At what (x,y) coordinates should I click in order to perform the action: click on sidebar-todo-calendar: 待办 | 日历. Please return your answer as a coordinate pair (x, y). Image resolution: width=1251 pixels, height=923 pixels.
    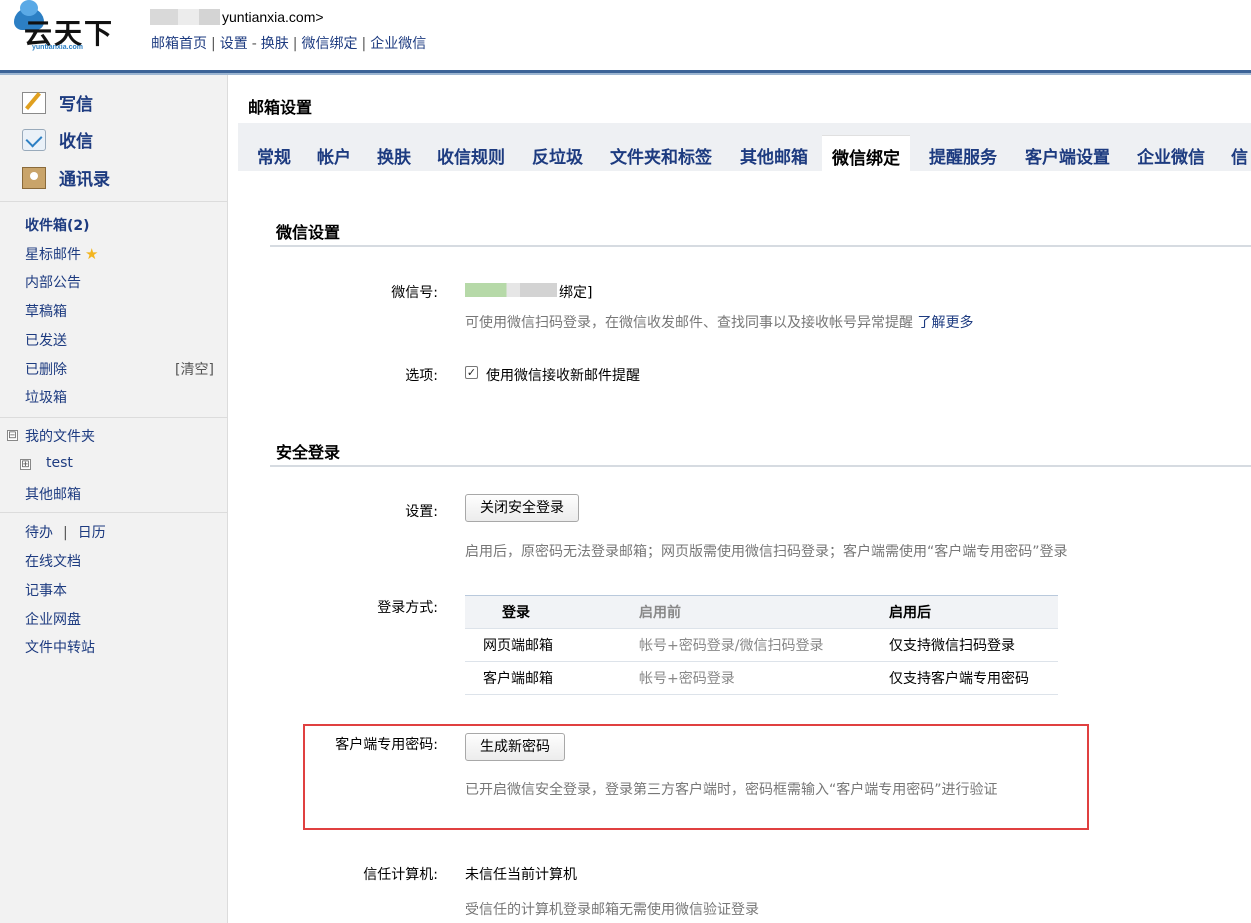
    Looking at the image, I should click on (65, 532).